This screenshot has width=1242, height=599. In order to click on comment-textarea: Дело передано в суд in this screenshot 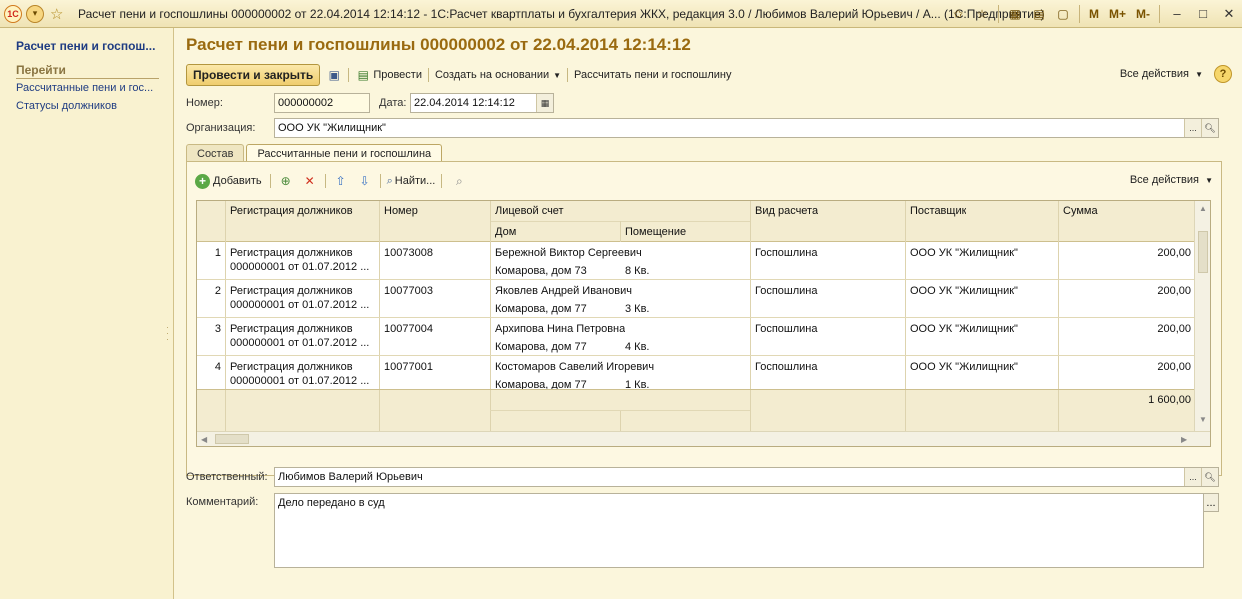, I will do `click(739, 530)`.